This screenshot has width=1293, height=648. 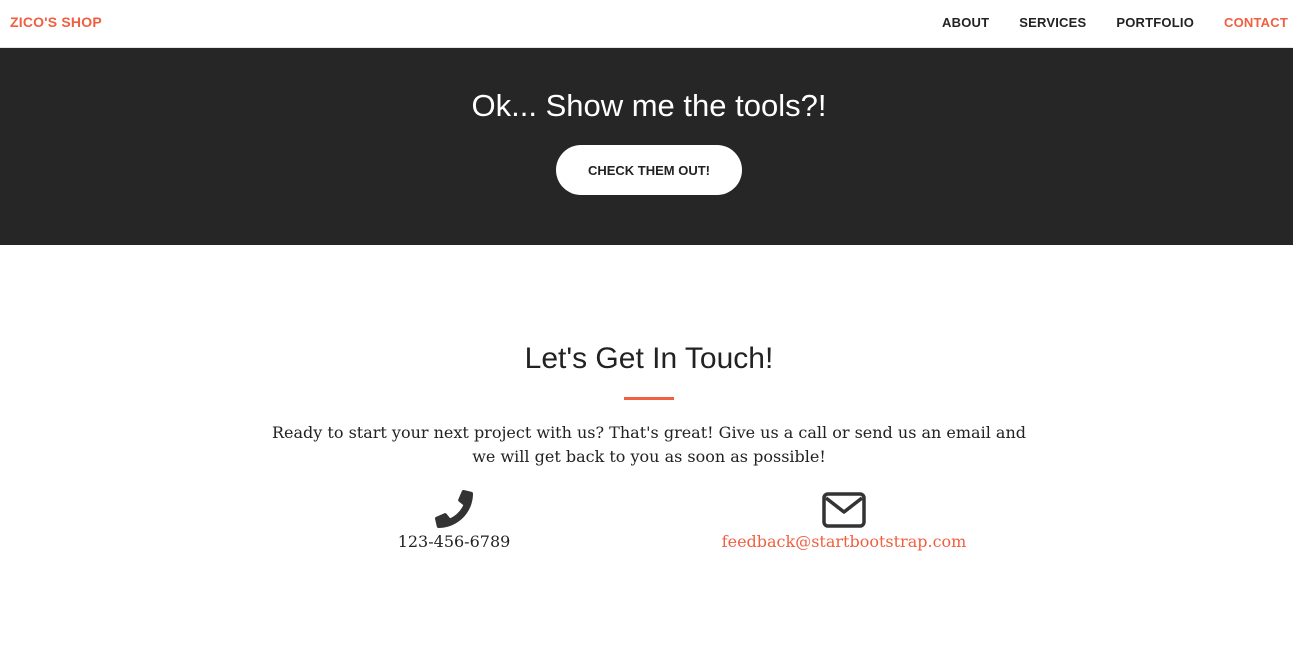 What do you see at coordinates (649, 398) in the screenshot?
I see `heading-divider` at bounding box center [649, 398].